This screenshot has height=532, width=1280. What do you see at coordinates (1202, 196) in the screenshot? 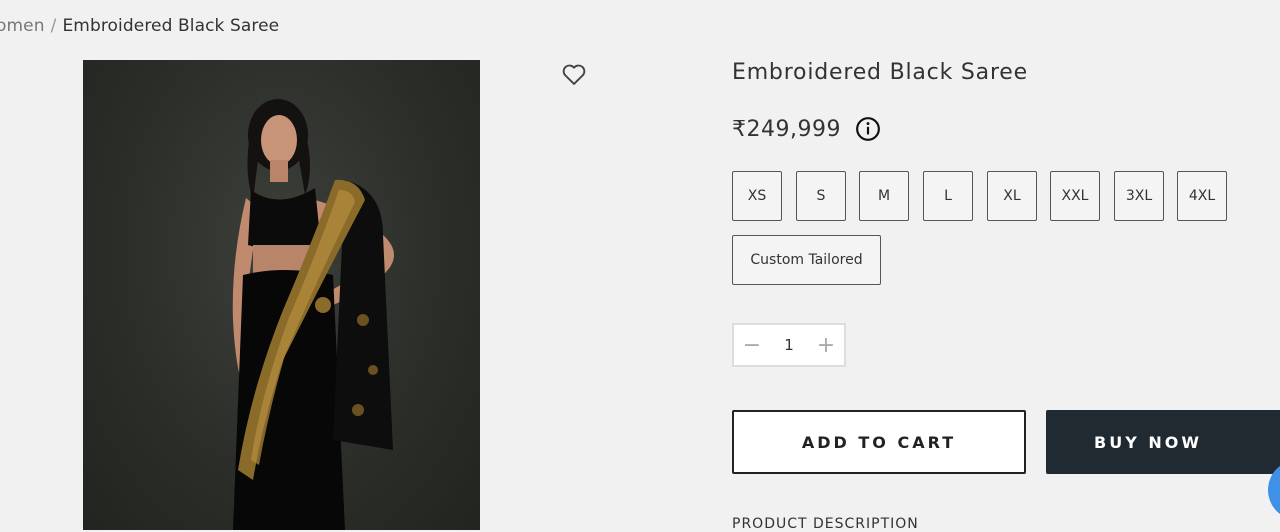
I see `size-option-4xl: 4XL` at bounding box center [1202, 196].